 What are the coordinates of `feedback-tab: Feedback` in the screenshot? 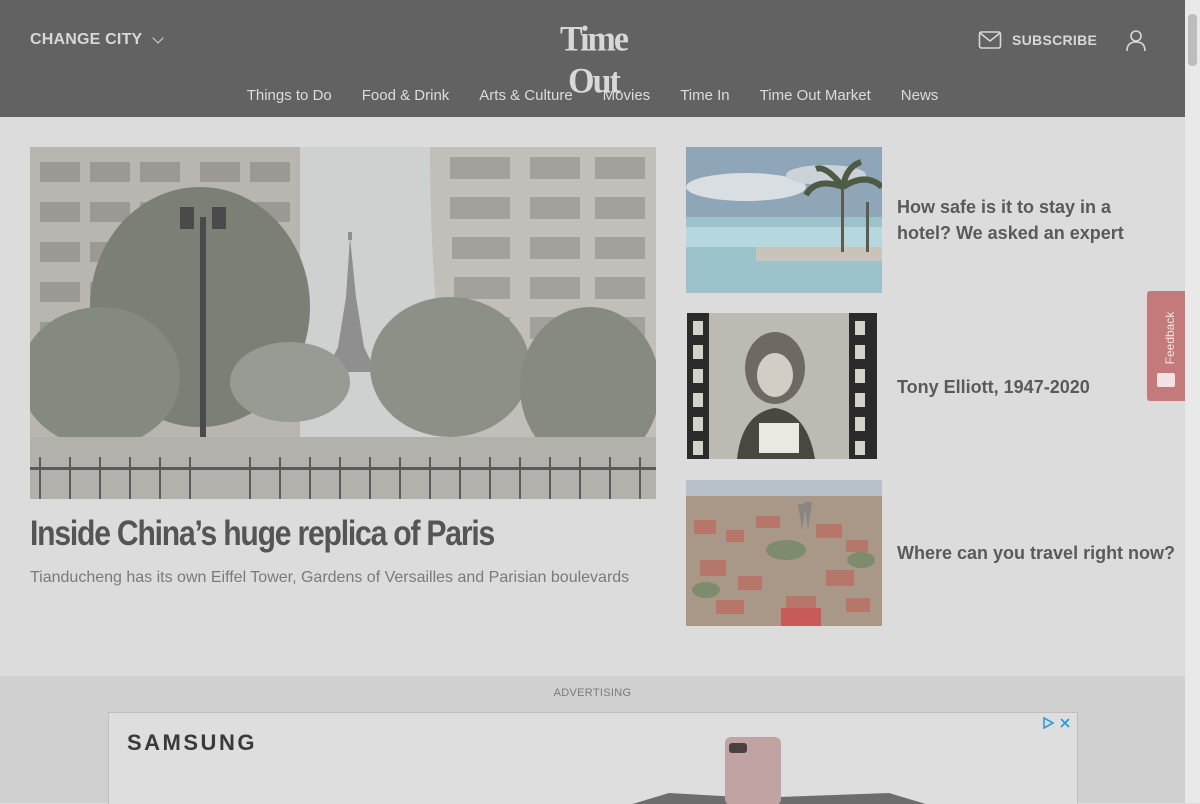 It's located at (1166, 346).